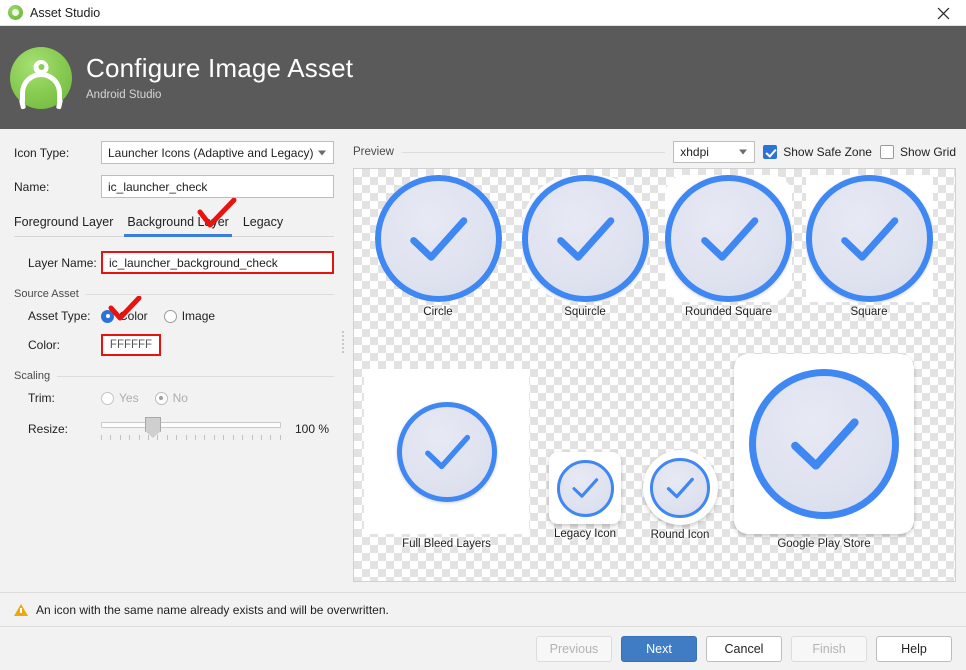 This screenshot has width=966, height=670. What do you see at coordinates (217, 186) in the screenshot?
I see `name-input: ic_launcher_check` at bounding box center [217, 186].